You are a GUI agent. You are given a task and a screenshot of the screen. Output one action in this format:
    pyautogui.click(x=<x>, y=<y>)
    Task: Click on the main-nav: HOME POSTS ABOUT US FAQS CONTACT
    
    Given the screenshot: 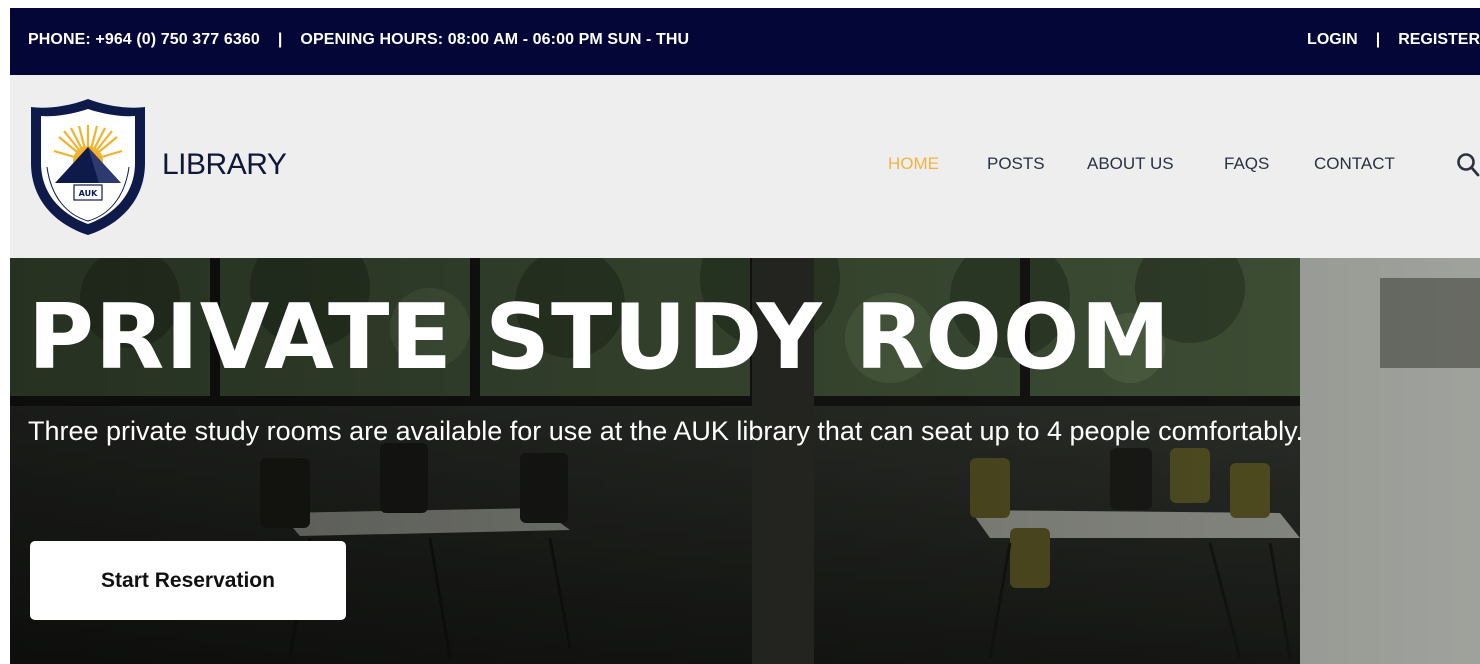 What is the action you would take?
    pyautogui.click(x=745, y=168)
    